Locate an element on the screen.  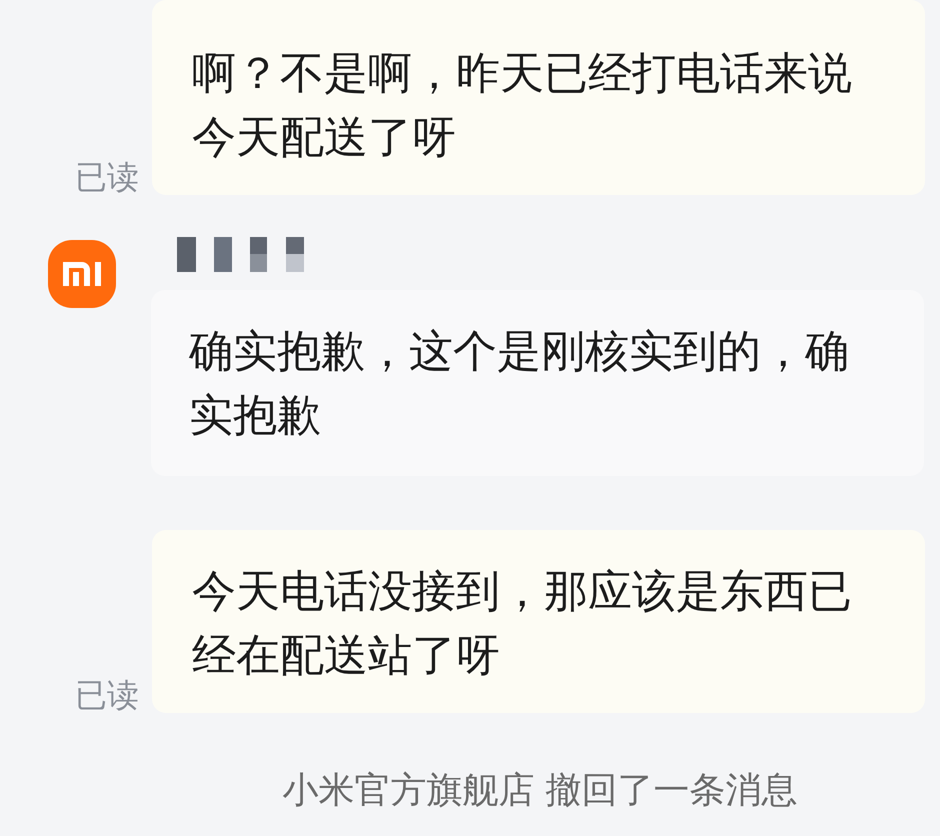
recall-notice: 小米官方旗舰店 撤回了一条消息 is located at coordinates (540, 791).